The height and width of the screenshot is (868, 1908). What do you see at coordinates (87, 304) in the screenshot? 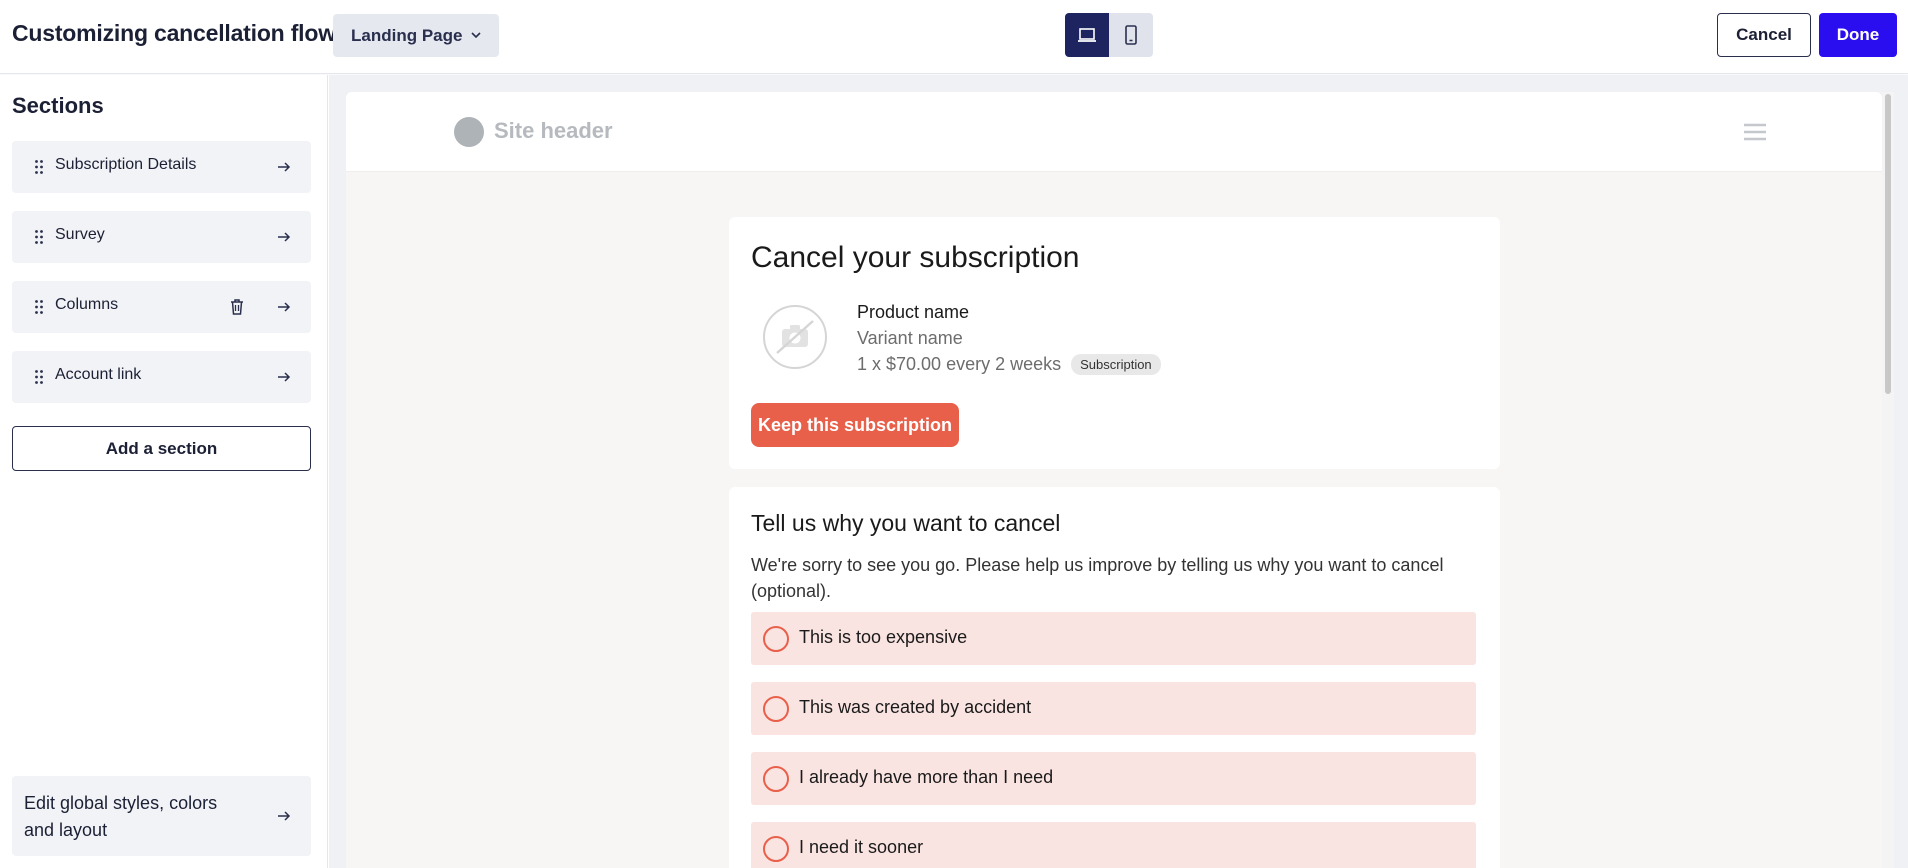
I see `sidebar-item-label: Columns` at bounding box center [87, 304].